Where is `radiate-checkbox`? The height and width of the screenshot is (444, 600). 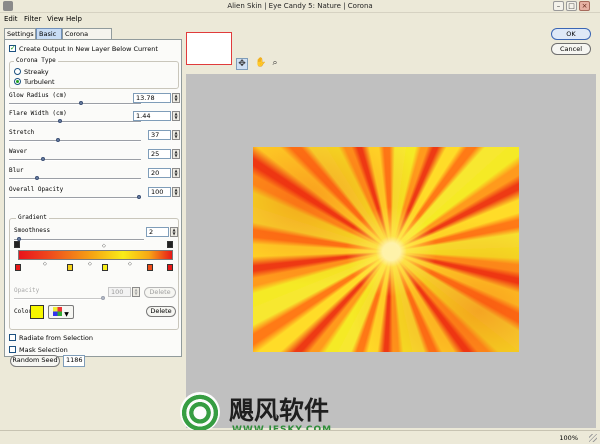
radiate-checkbox is located at coordinates (12, 337).